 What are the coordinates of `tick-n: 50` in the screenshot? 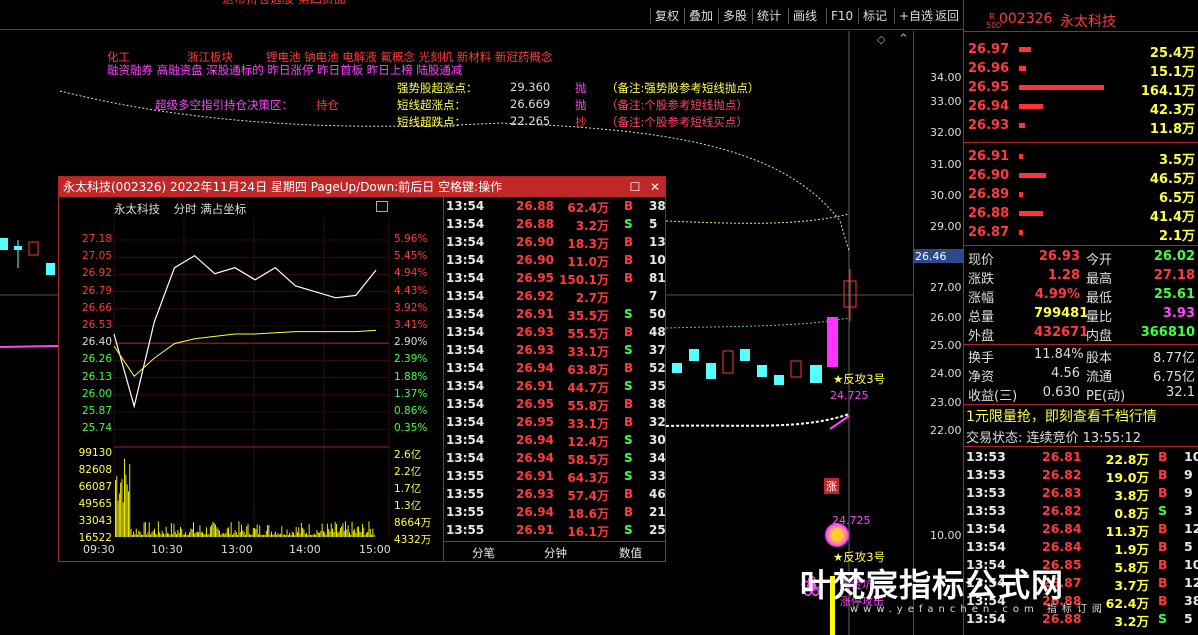 It's located at (657, 314).